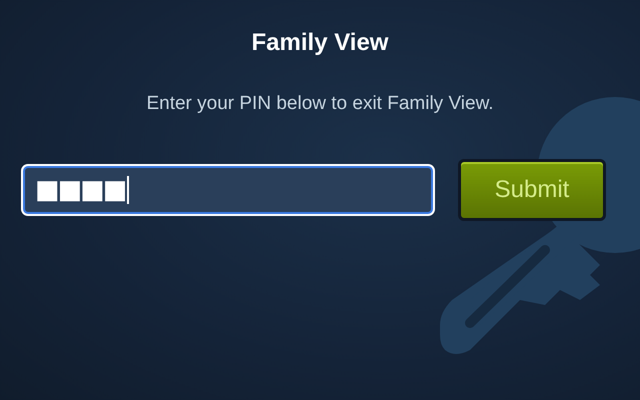 The height and width of the screenshot is (400, 640). I want to click on instruction-text: Enter your PIN below to exit Family View., so click(320, 104).